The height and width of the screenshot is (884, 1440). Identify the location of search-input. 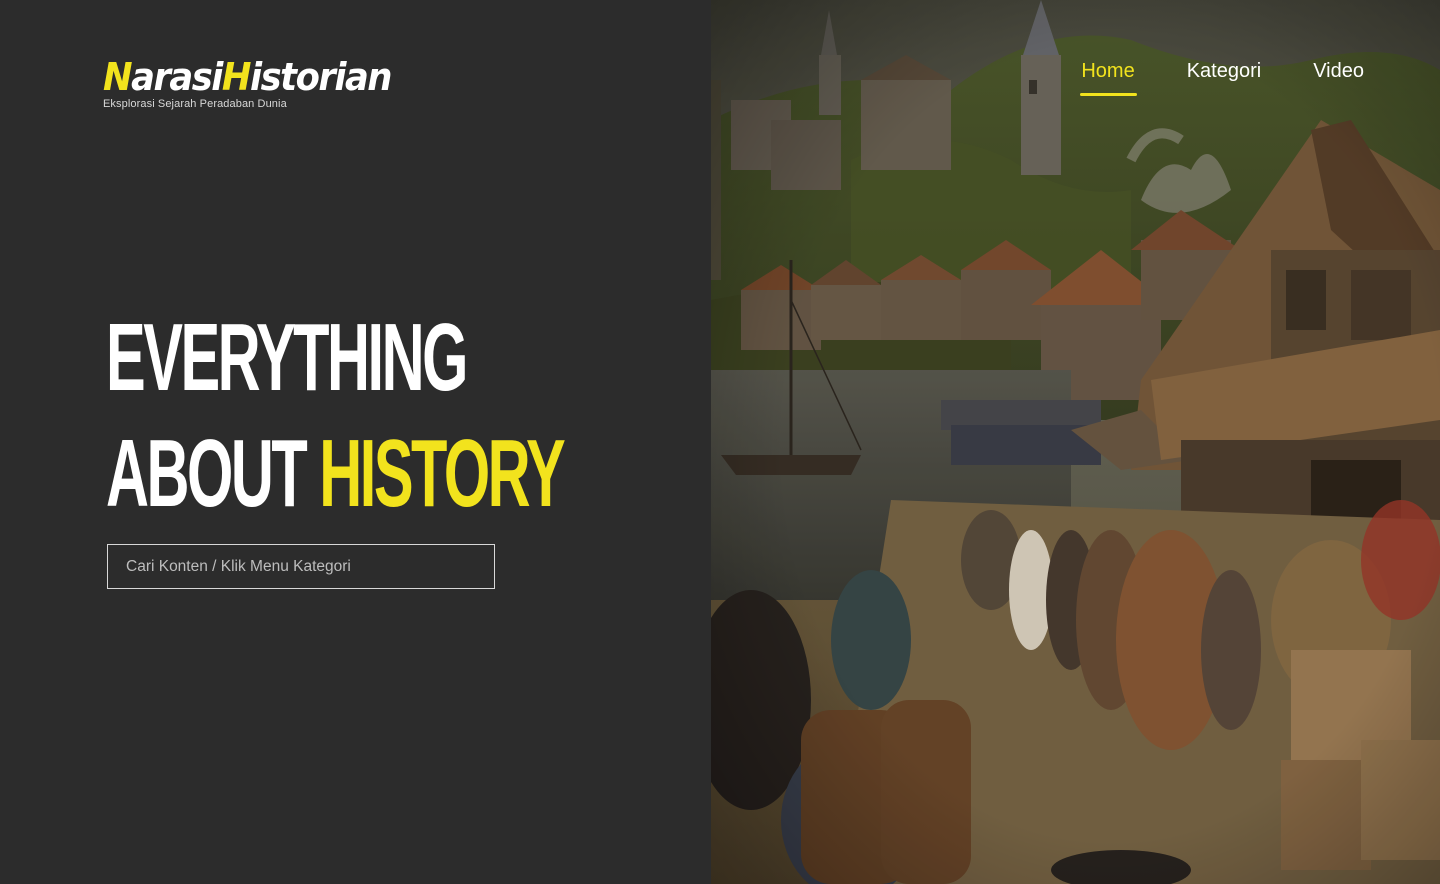
(301, 566).